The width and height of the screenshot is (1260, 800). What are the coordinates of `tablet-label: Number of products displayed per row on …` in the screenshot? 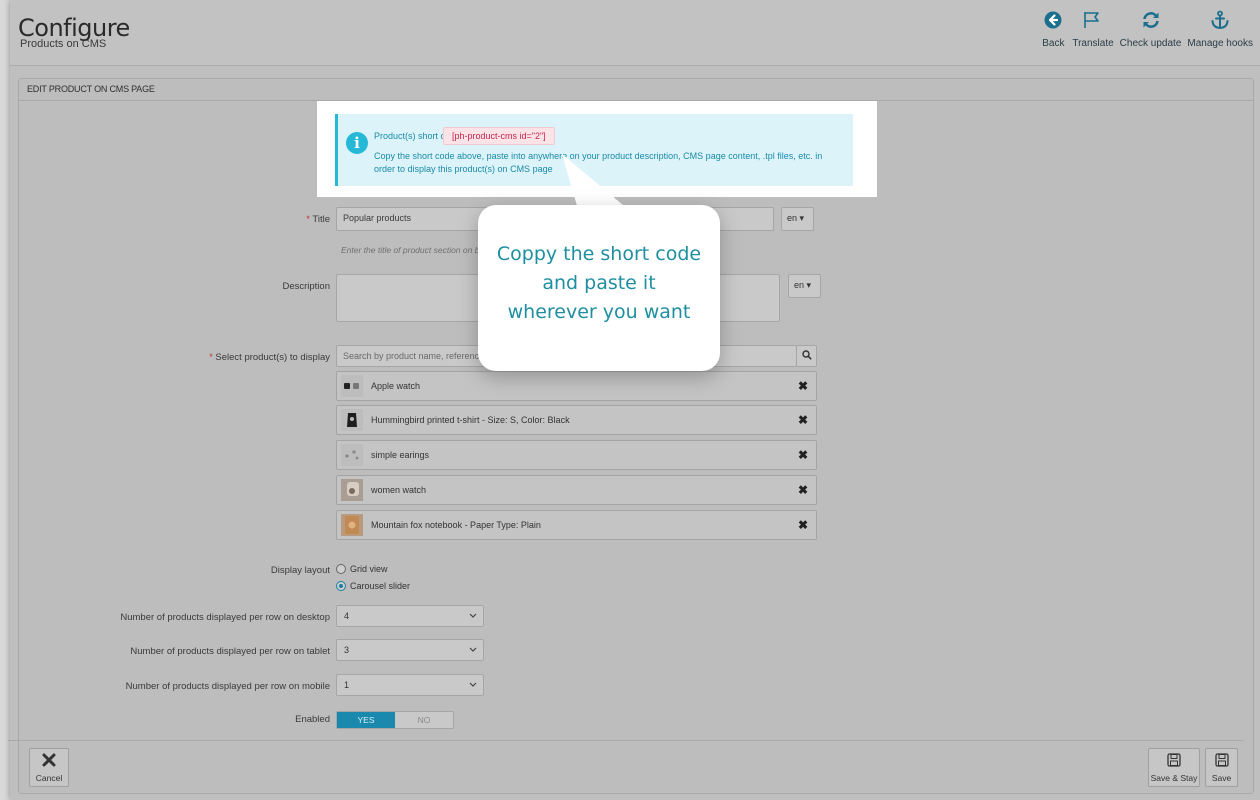 It's located at (230, 651).